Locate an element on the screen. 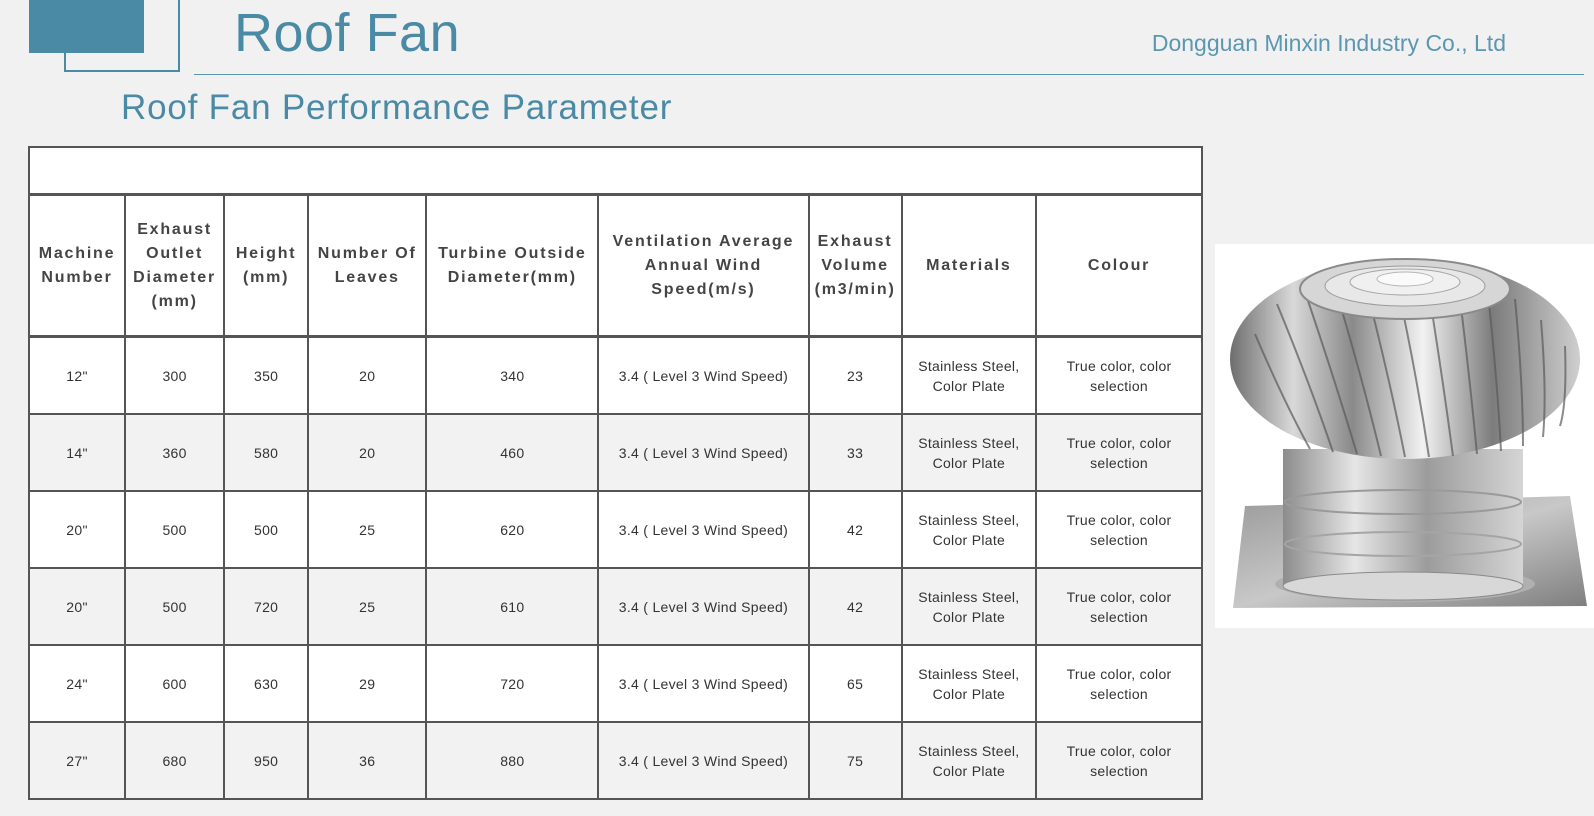 The height and width of the screenshot is (816, 1594). column-header: Materials is located at coordinates (969, 265).